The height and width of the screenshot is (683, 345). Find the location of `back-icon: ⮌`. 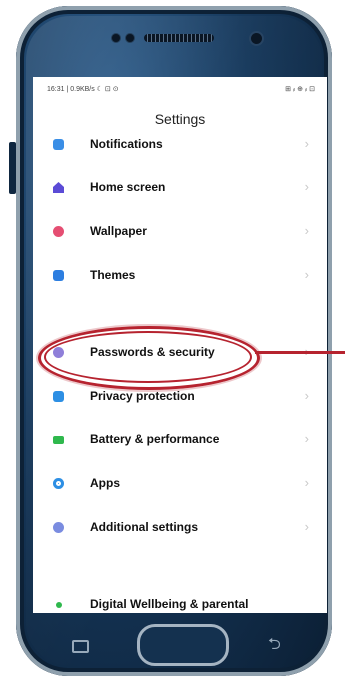

back-icon: ⮌ is located at coordinates (274, 646).